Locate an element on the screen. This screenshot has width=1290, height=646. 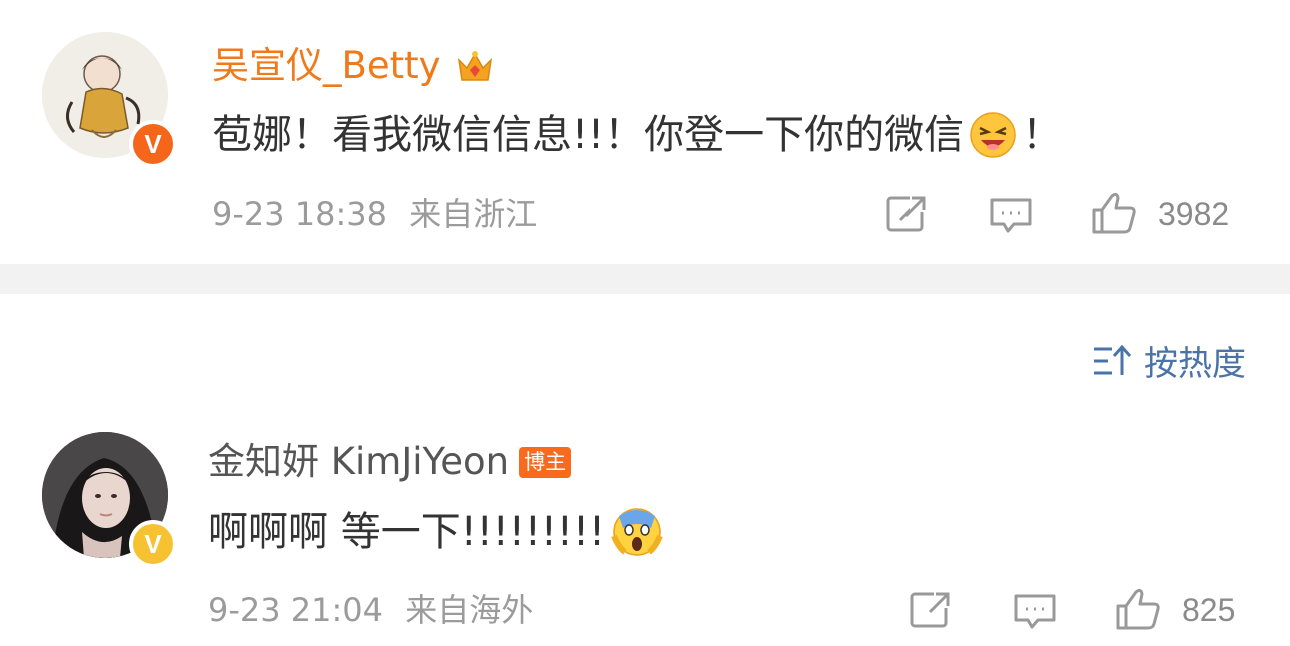
comment-meta: 9-23 18:38 来自浙江 is located at coordinates (374, 214).